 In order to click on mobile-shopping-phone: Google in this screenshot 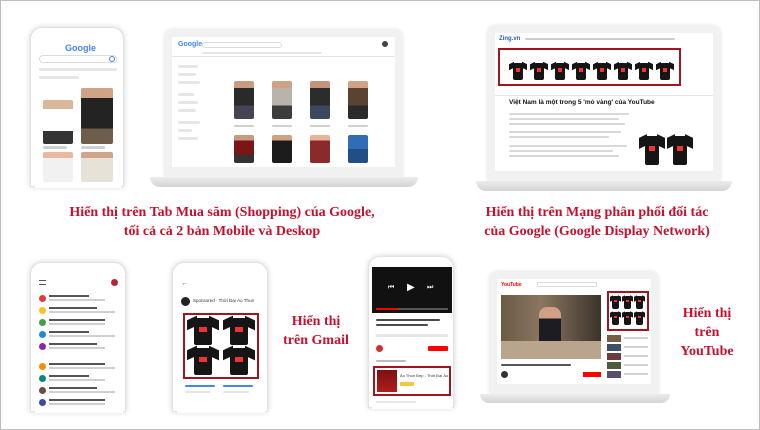, I will do `click(77, 107)`.